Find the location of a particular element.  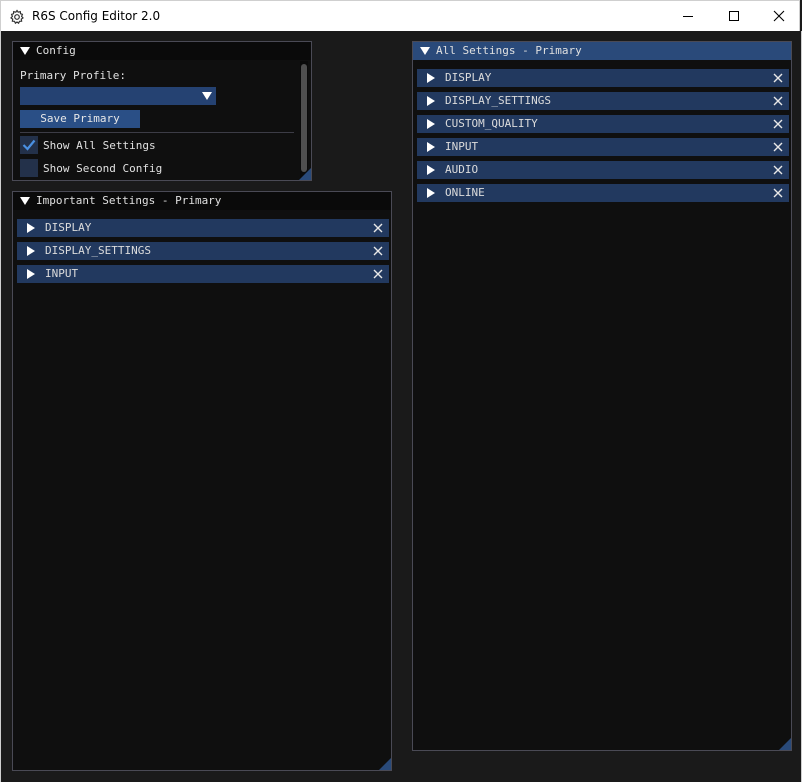

dropdown-arrow-icon is located at coordinates (207, 96).